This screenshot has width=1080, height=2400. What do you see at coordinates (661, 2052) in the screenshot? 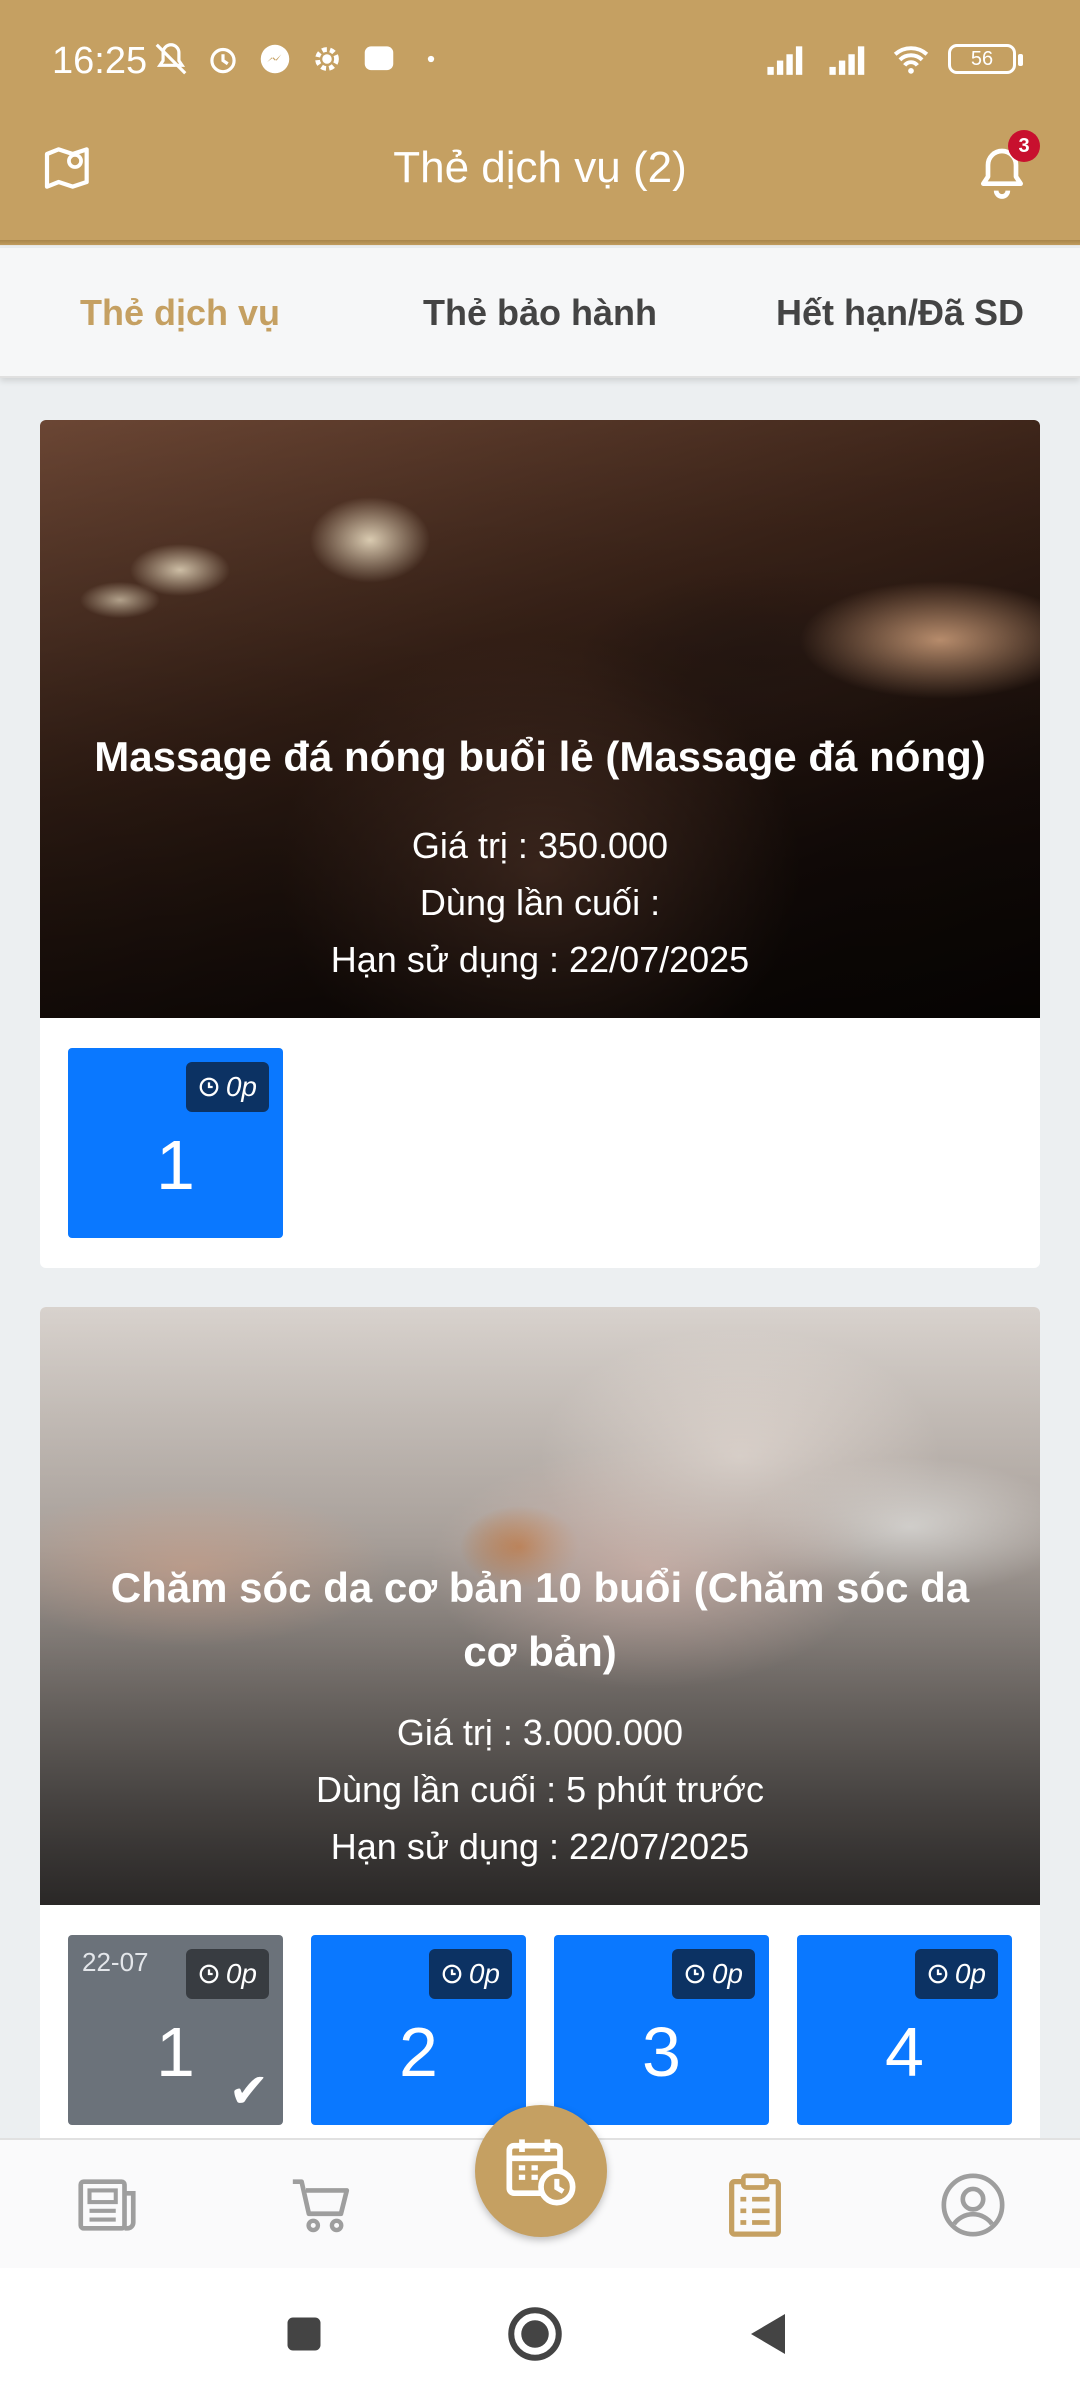
I see `session-number: 3` at bounding box center [661, 2052].